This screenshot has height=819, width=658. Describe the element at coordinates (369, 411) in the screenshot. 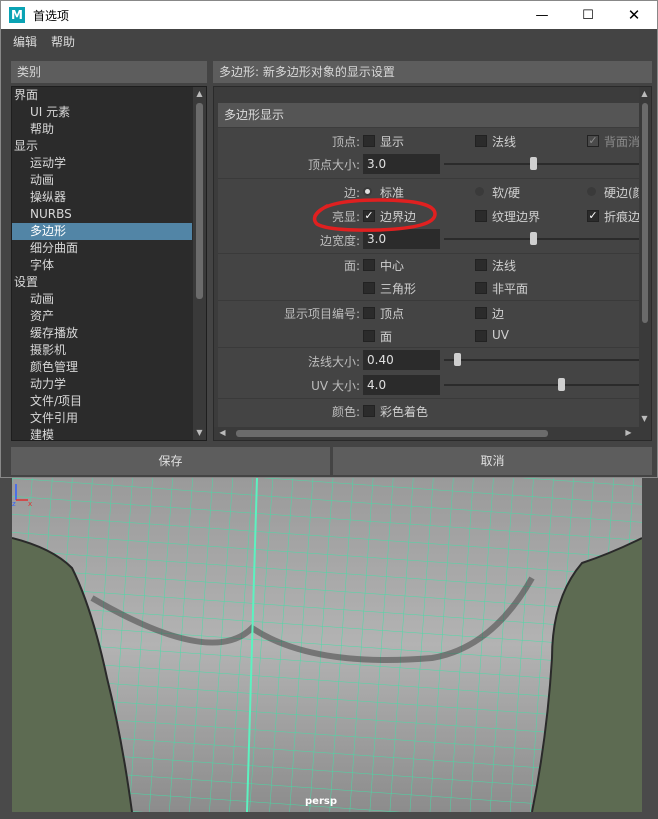

I see `color-shading-checkbox` at that location.